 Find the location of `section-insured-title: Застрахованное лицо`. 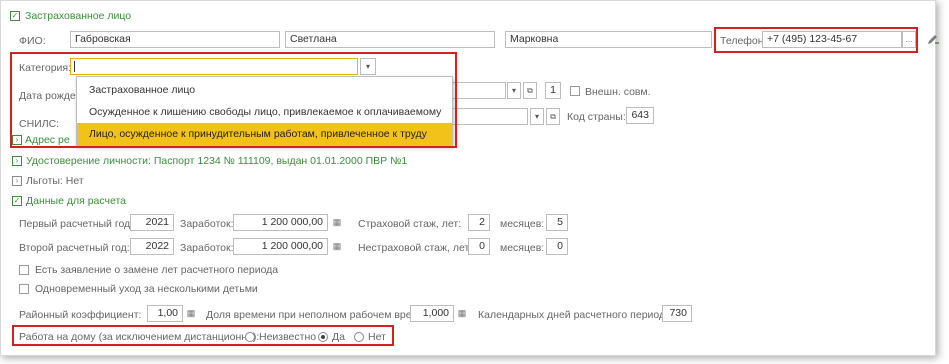

section-insured-title: Застрахованное лицо is located at coordinates (78, 16).